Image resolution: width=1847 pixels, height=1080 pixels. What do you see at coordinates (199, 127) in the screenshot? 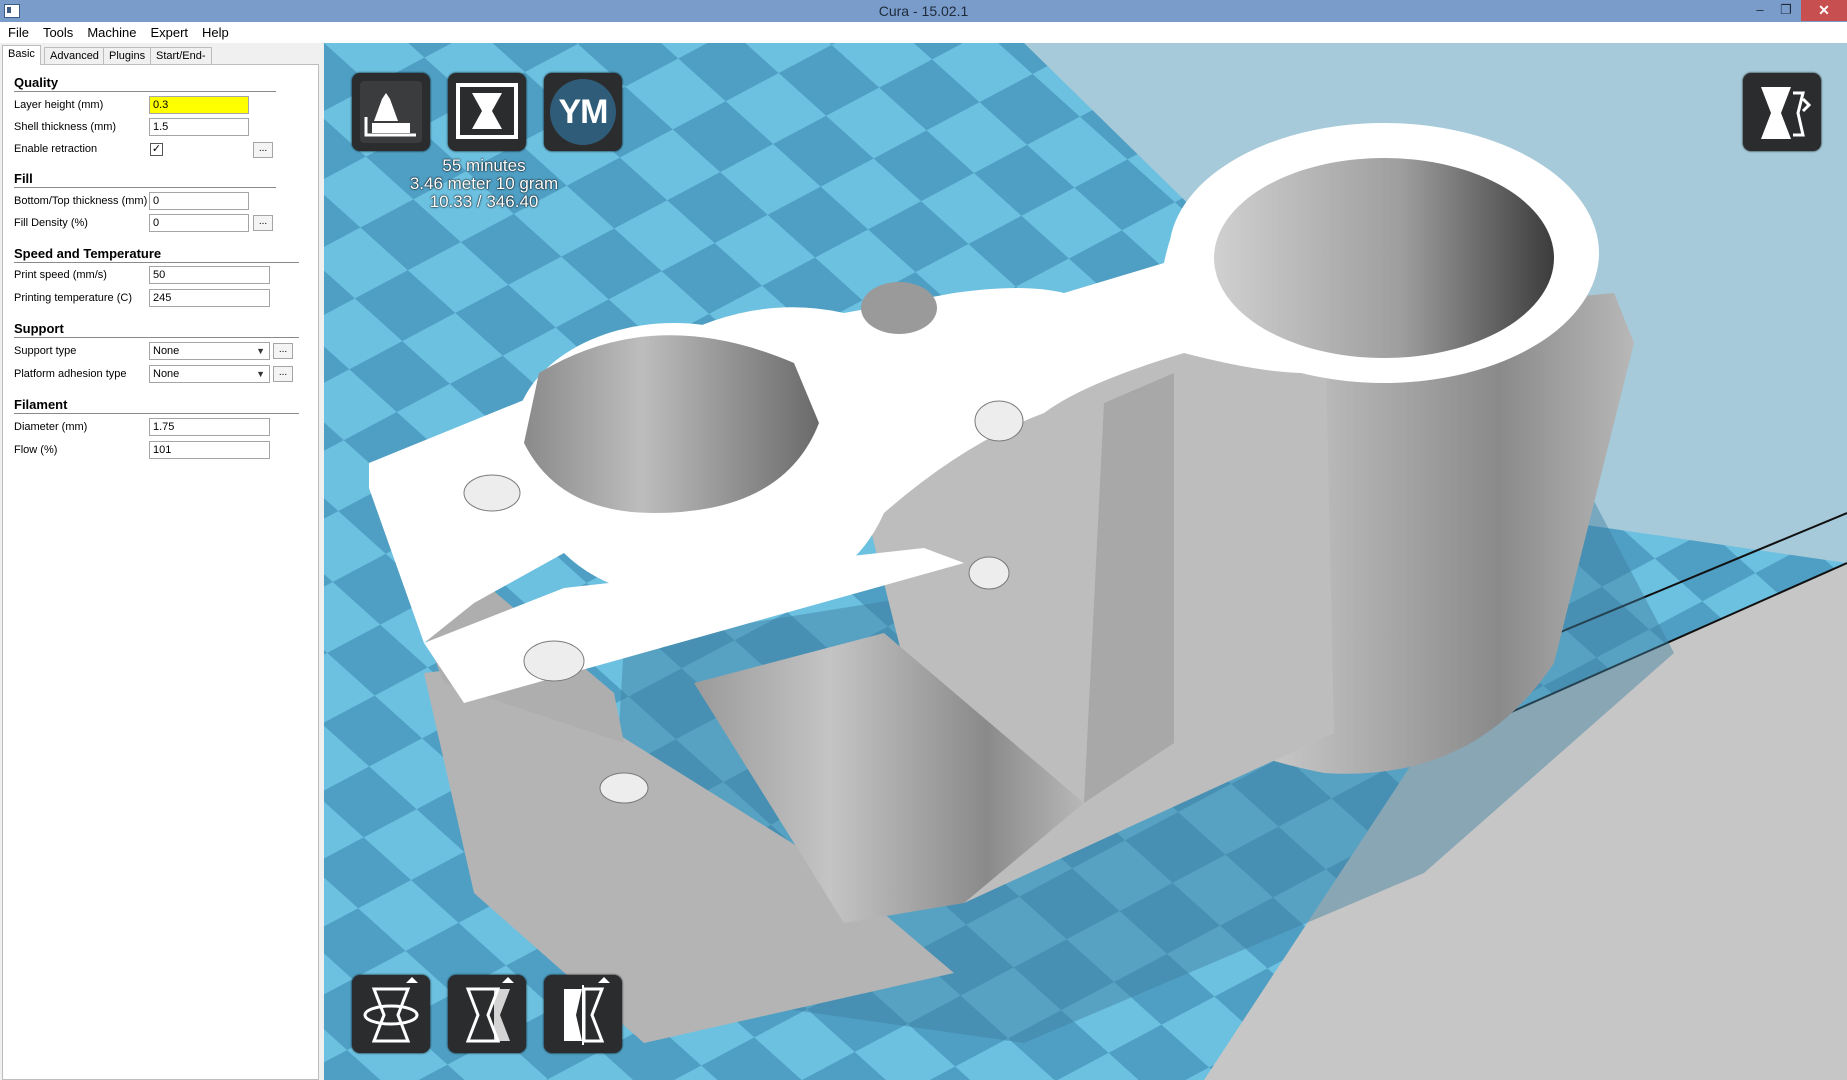
I see `shell-thickness-field: 1.5` at bounding box center [199, 127].